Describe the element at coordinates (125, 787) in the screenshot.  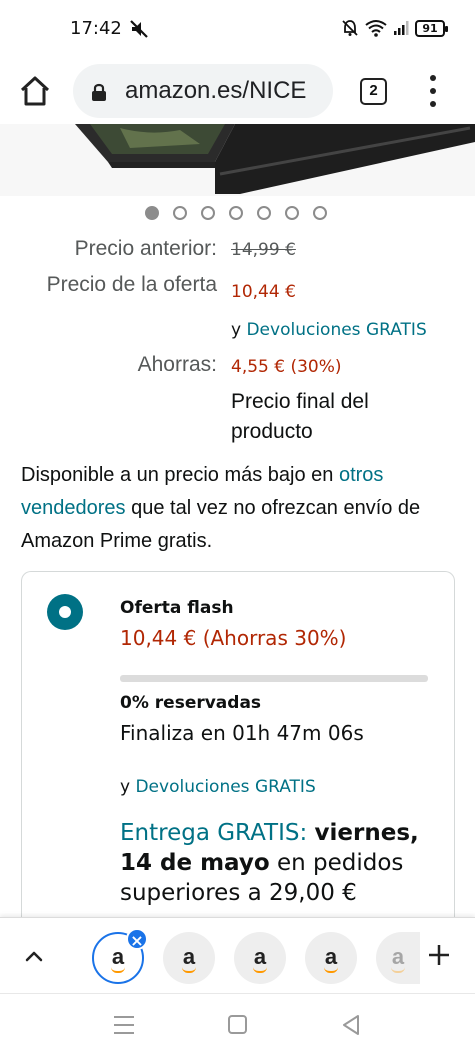
I see `card-returns-prefix: y` at that location.